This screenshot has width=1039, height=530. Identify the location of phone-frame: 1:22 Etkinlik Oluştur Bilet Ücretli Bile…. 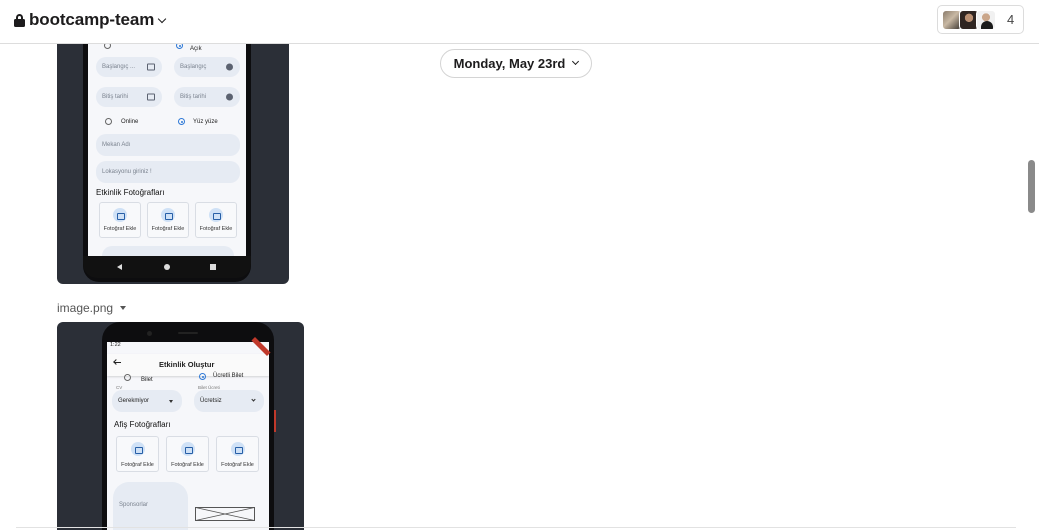
(189, 426).